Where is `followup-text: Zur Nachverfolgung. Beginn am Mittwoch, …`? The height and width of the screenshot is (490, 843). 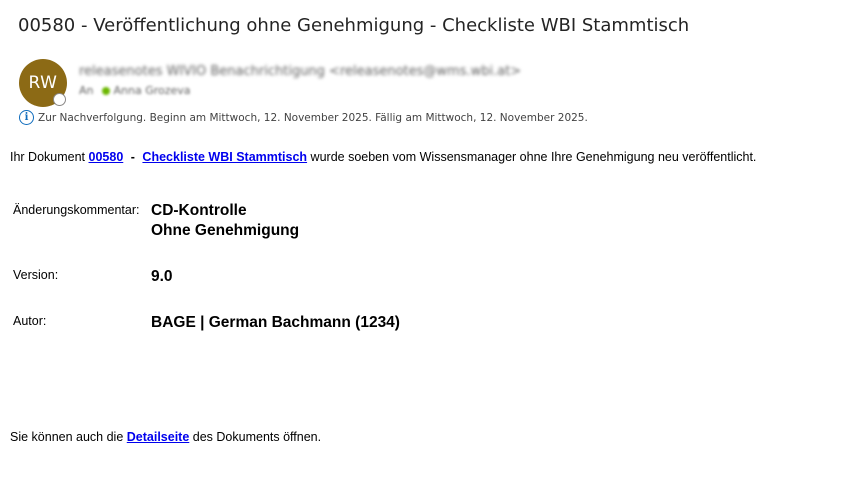 followup-text: Zur Nachverfolgung. Beginn am Mittwoch, … is located at coordinates (313, 117).